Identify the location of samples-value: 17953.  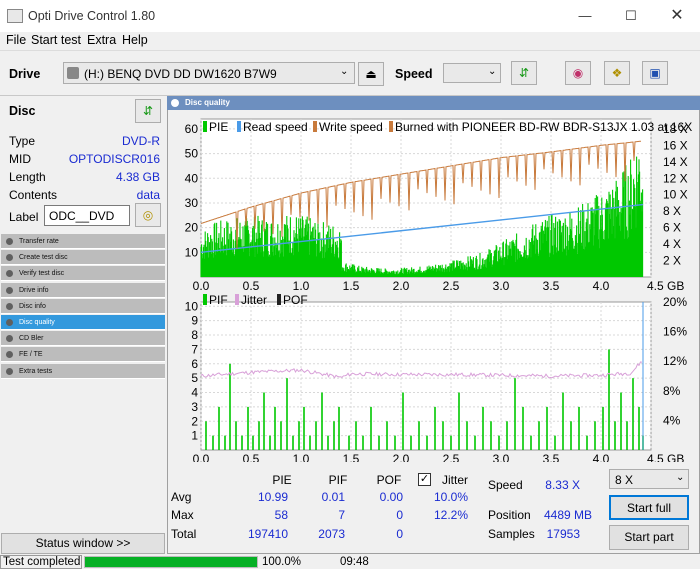
(563, 534).